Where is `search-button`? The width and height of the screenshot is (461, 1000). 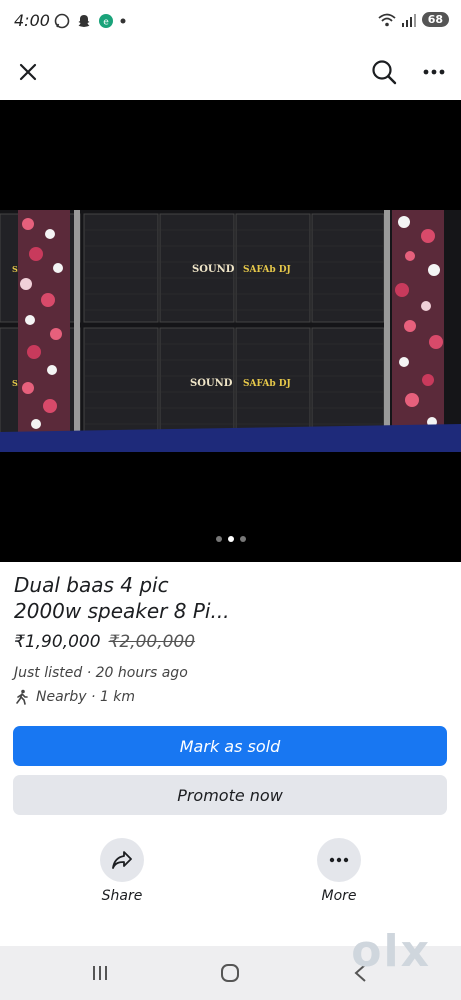
search-button is located at coordinates (384, 72).